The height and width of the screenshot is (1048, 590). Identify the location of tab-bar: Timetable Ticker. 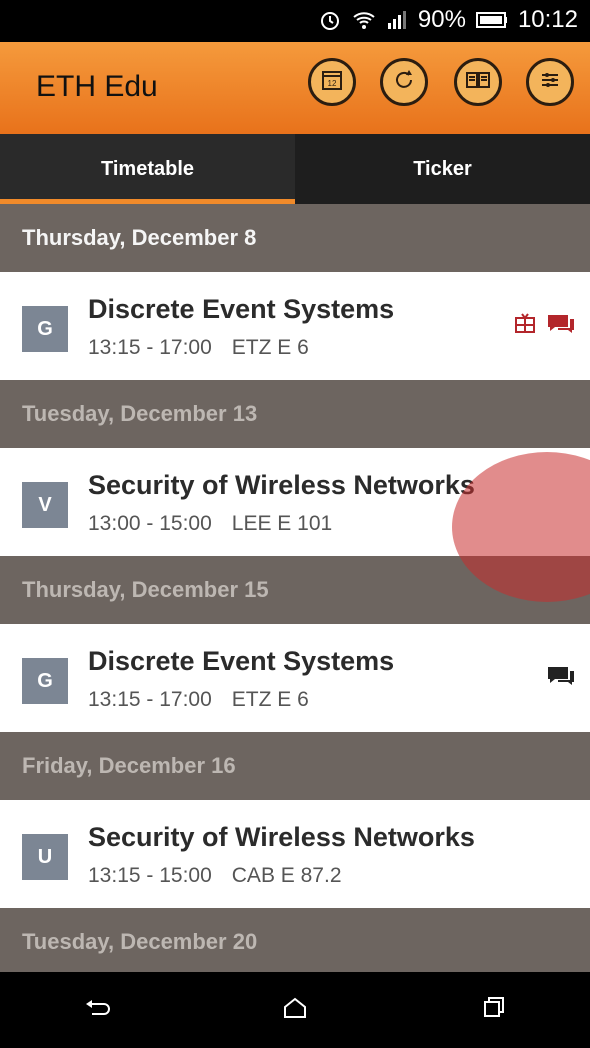
(295, 169).